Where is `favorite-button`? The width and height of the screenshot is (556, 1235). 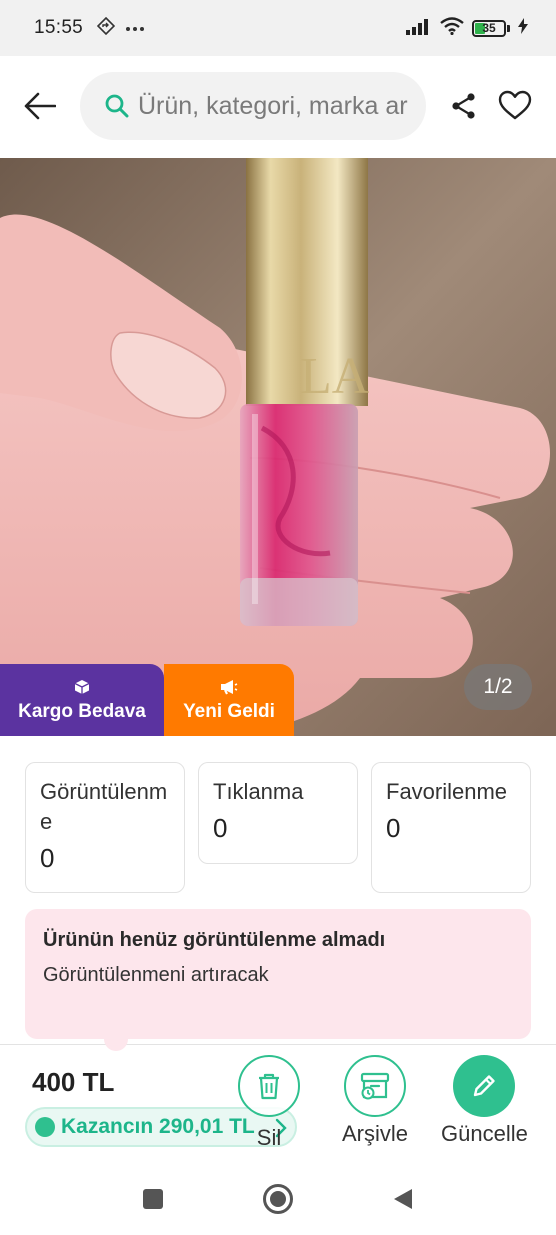
favorite-button is located at coordinates (515, 105).